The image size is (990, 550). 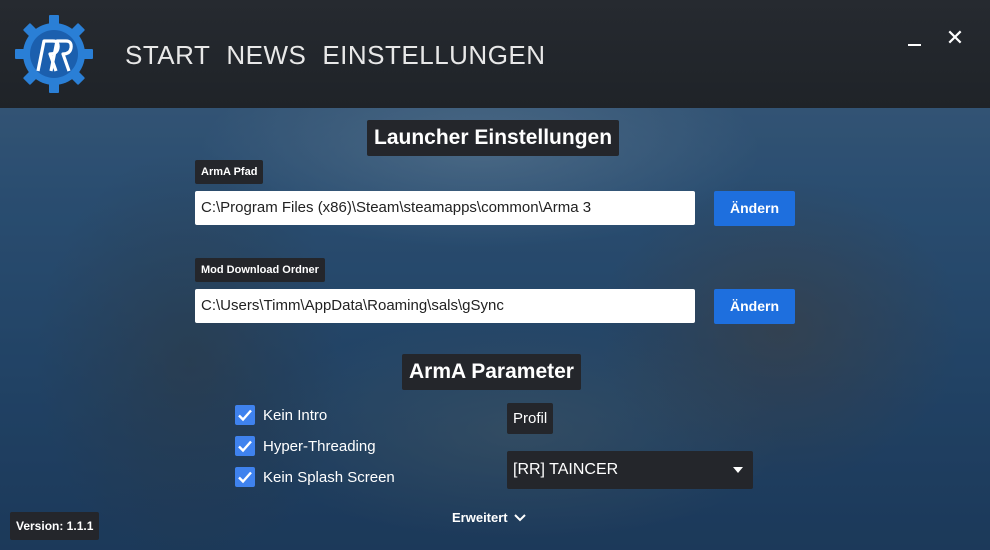 I want to click on logo-gear-icon, so click(x=54, y=54).